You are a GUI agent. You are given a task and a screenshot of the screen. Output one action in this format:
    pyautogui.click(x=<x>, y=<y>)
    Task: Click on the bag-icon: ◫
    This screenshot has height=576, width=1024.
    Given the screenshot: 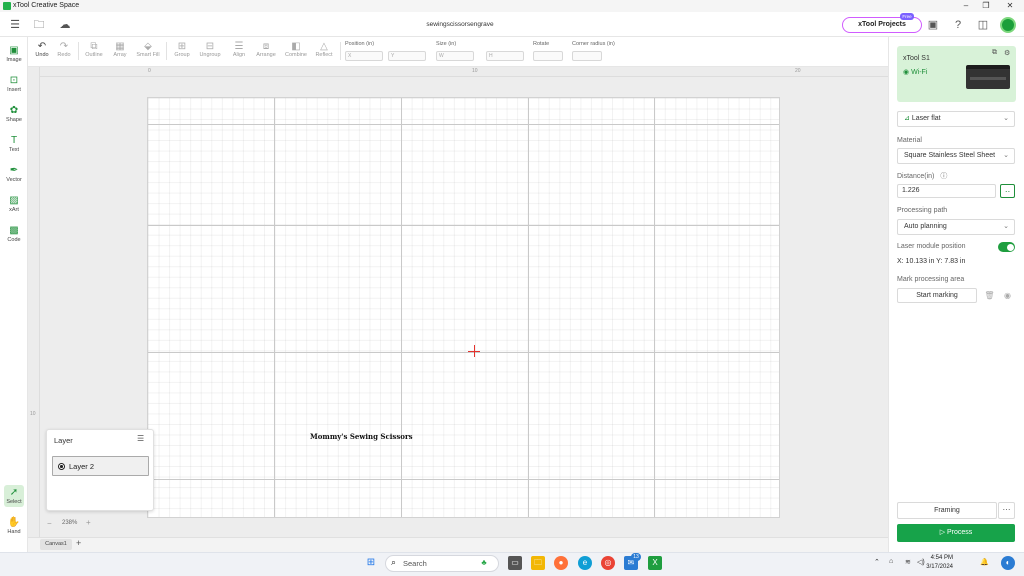 What is the action you would take?
    pyautogui.click(x=983, y=25)
    